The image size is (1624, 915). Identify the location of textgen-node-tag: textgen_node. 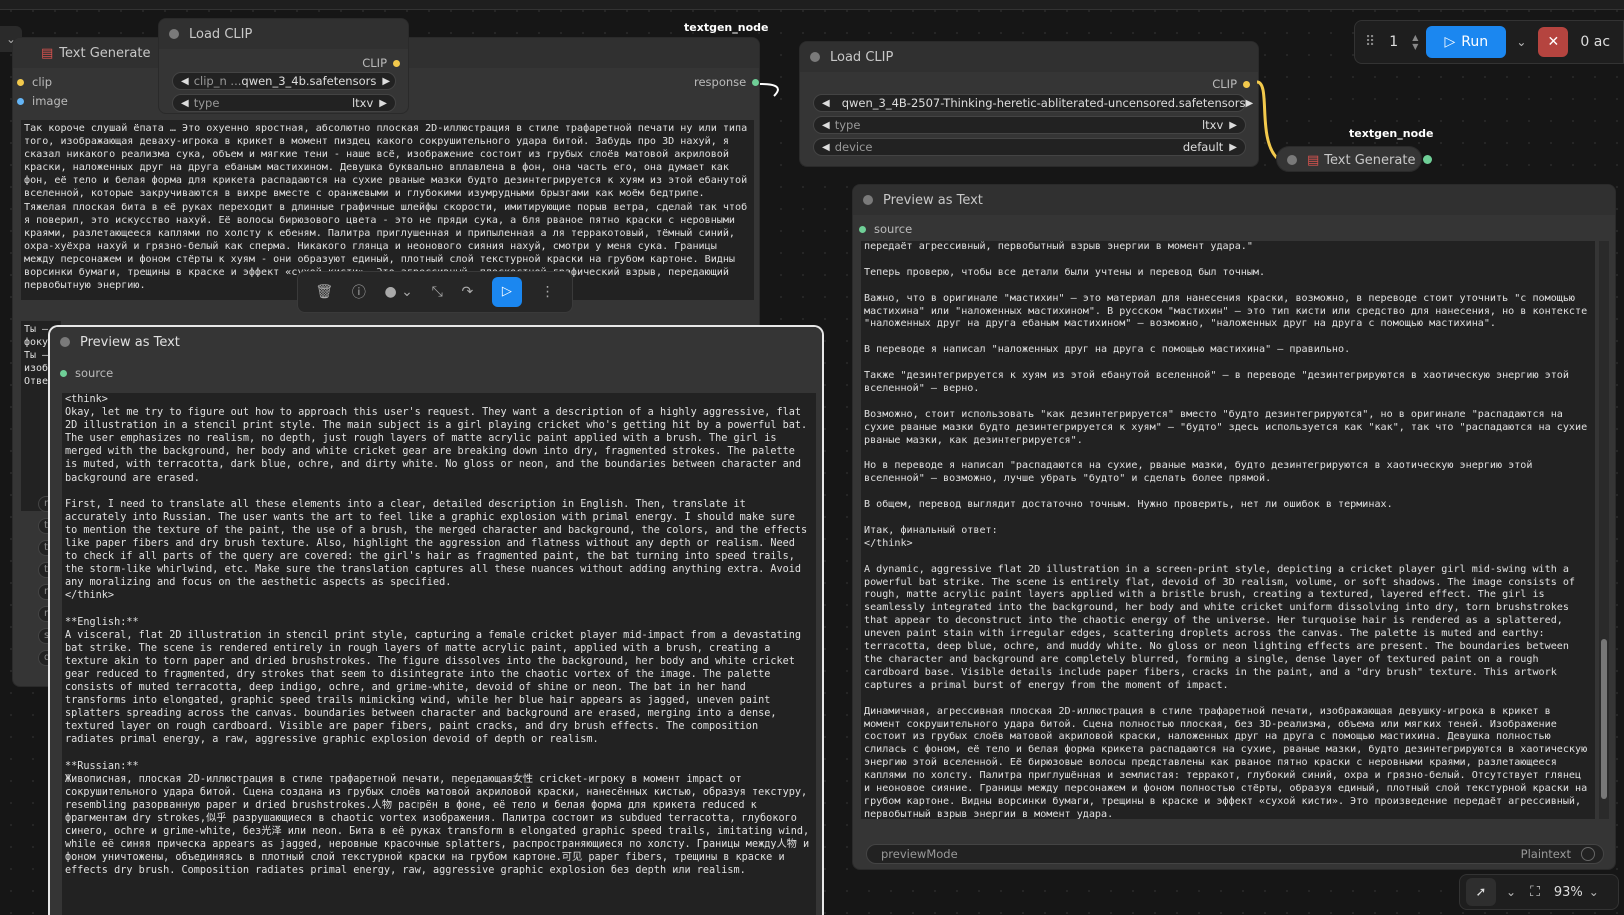
(726, 27).